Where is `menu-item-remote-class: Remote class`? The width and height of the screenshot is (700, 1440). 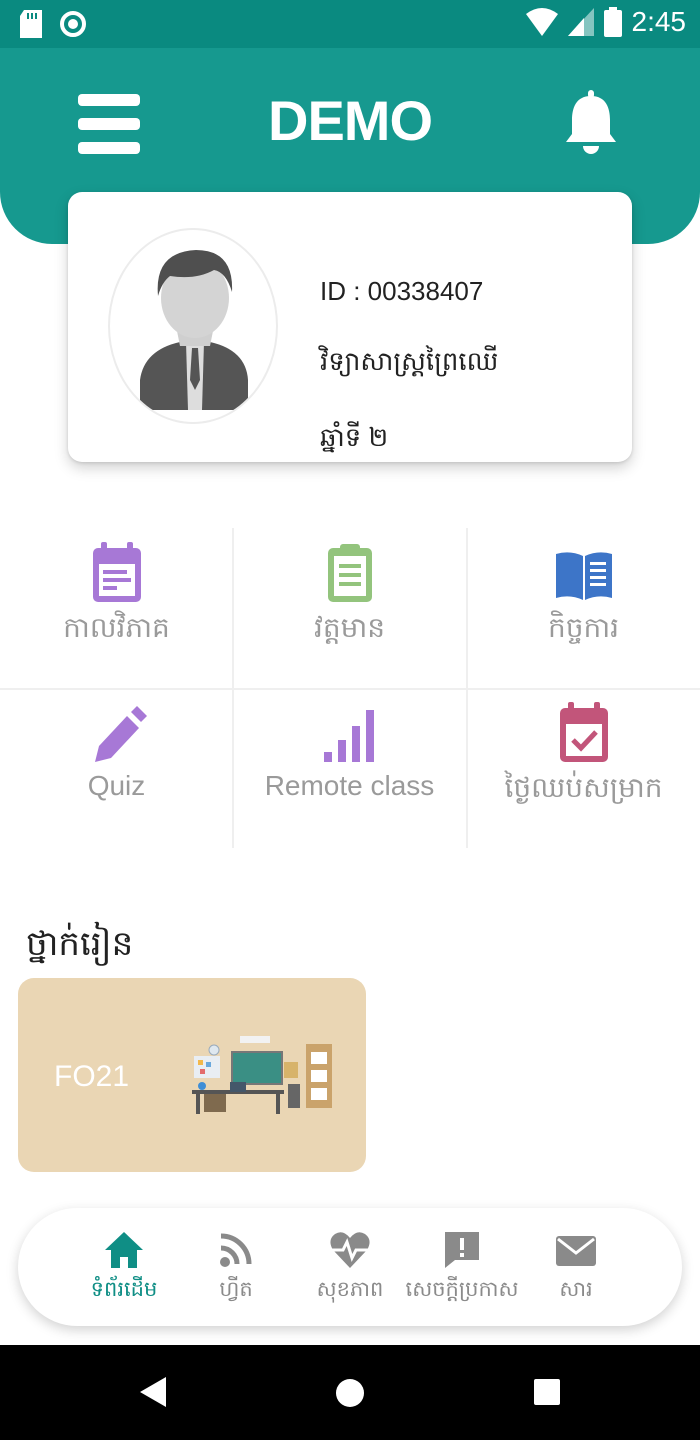 menu-item-remote-class: Remote class is located at coordinates (349, 768).